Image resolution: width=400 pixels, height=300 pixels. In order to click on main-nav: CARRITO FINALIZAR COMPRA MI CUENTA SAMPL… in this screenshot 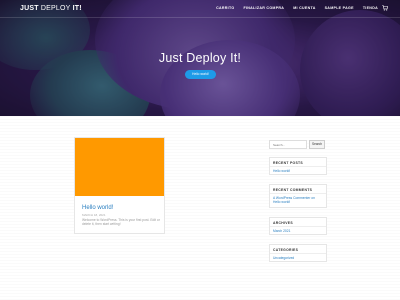, I will do `click(297, 8)`.